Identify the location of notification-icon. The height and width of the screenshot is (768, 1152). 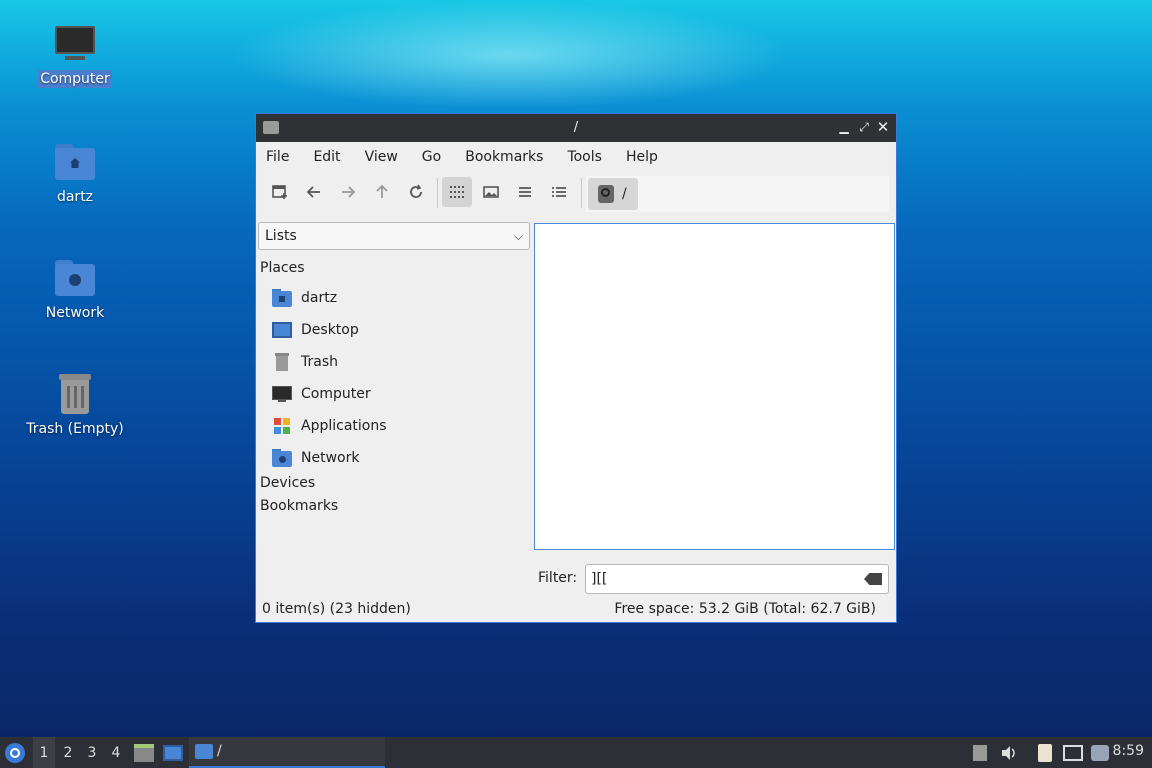
(1100, 752).